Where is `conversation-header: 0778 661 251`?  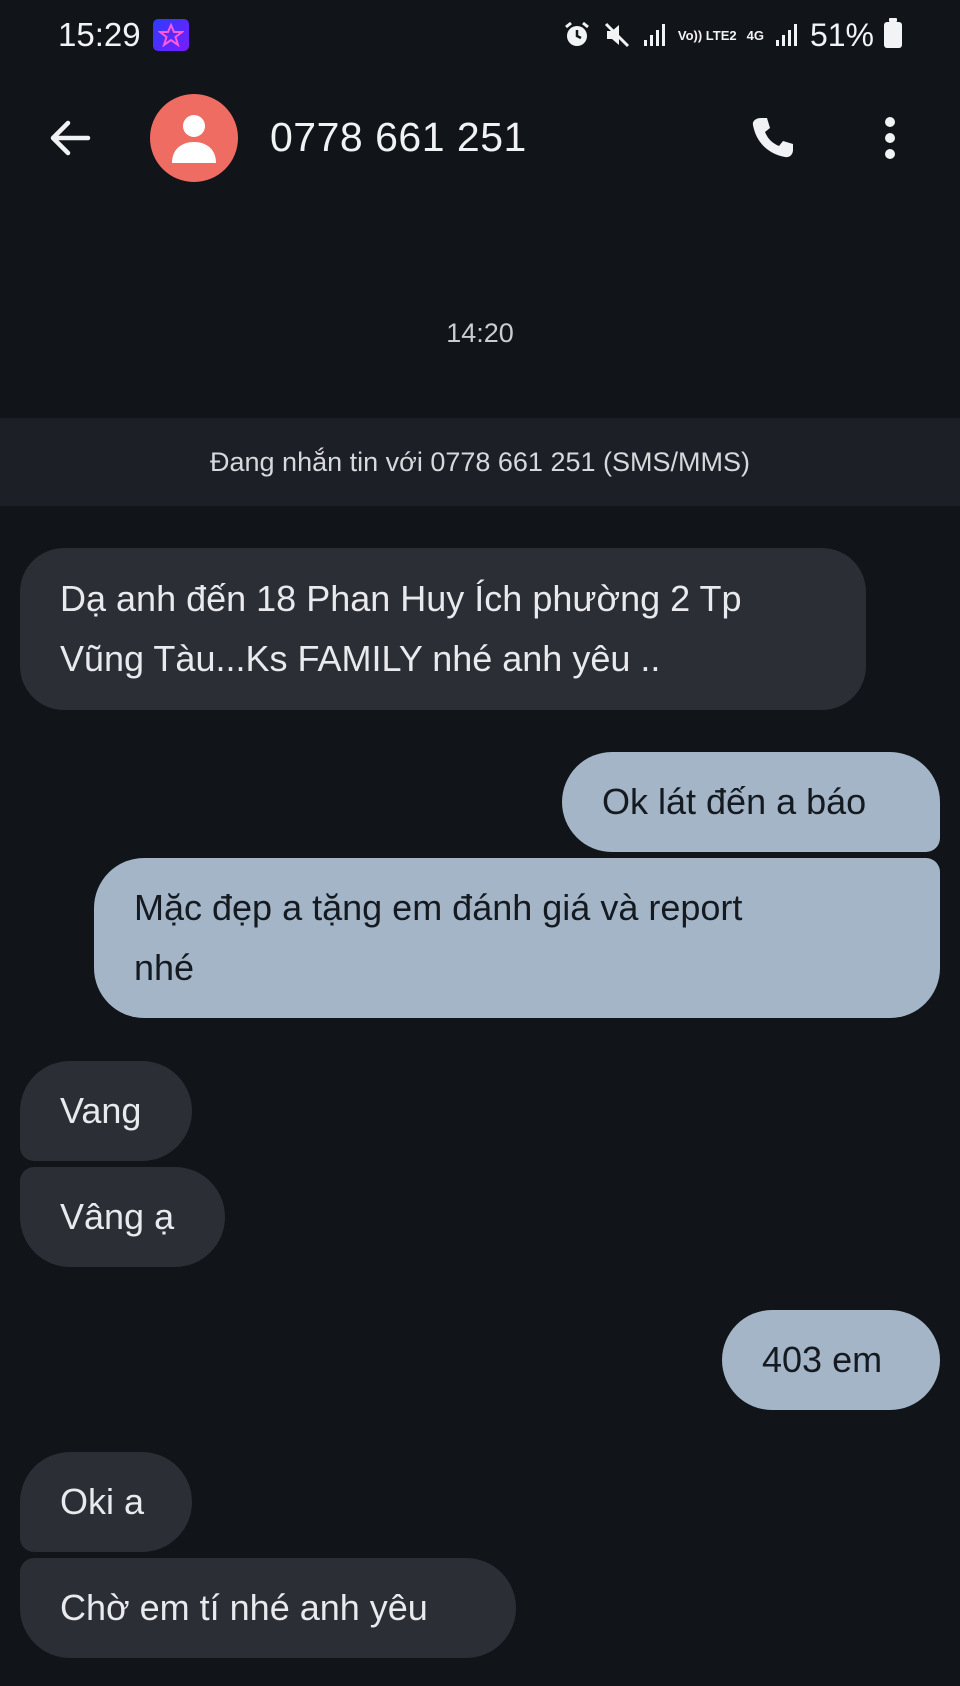
conversation-header: 0778 661 251 is located at coordinates (480, 137).